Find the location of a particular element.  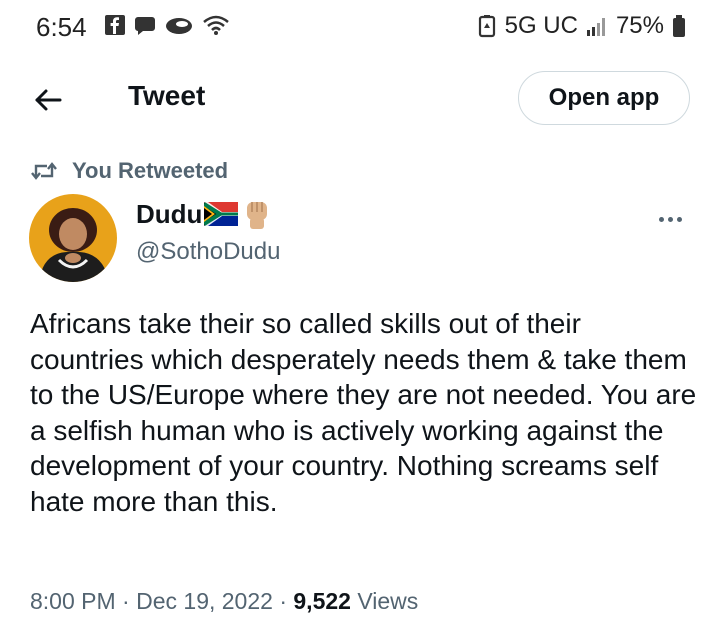

back-button is located at coordinates (48, 100).